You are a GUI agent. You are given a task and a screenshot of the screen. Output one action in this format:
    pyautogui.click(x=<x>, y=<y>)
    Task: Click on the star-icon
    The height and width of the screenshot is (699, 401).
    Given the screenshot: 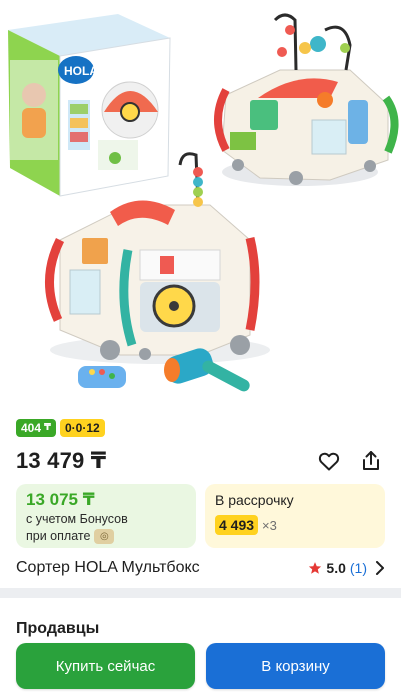 What is the action you would take?
    pyautogui.click(x=315, y=568)
    